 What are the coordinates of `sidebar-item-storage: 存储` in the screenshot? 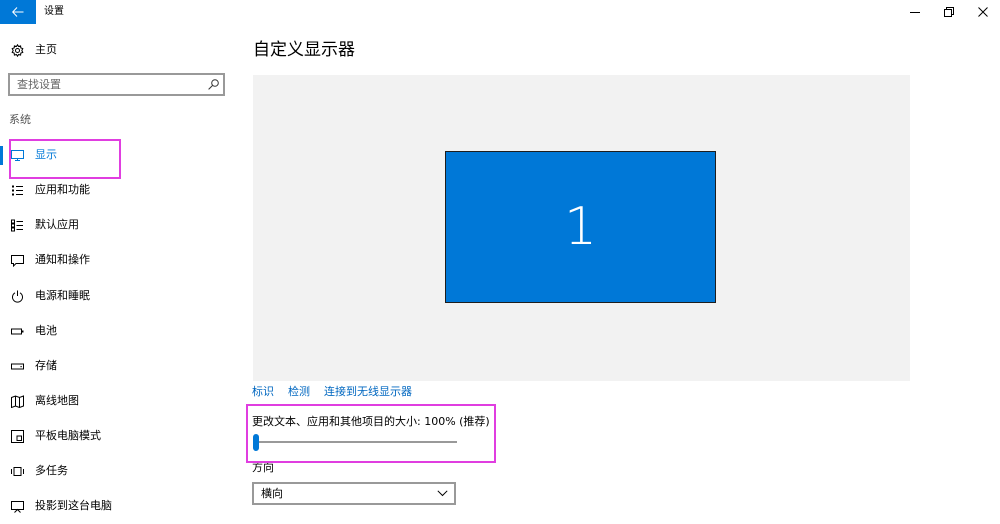 It's located at (120, 366).